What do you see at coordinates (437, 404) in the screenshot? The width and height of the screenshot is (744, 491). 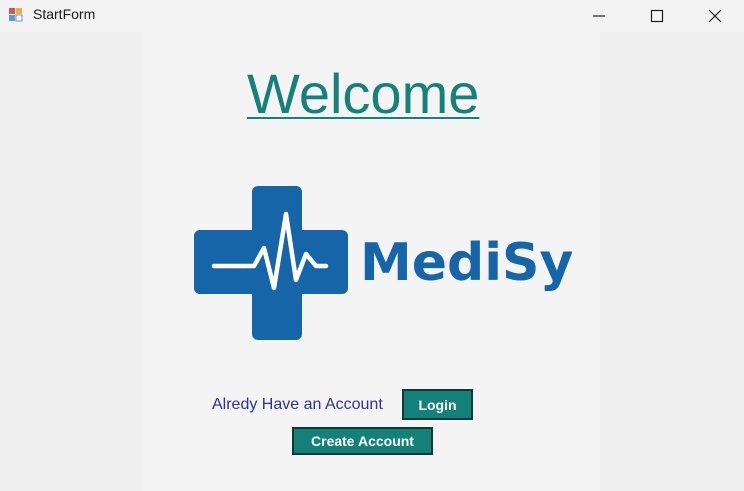 I see `login-button: Login` at bounding box center [437, 404].